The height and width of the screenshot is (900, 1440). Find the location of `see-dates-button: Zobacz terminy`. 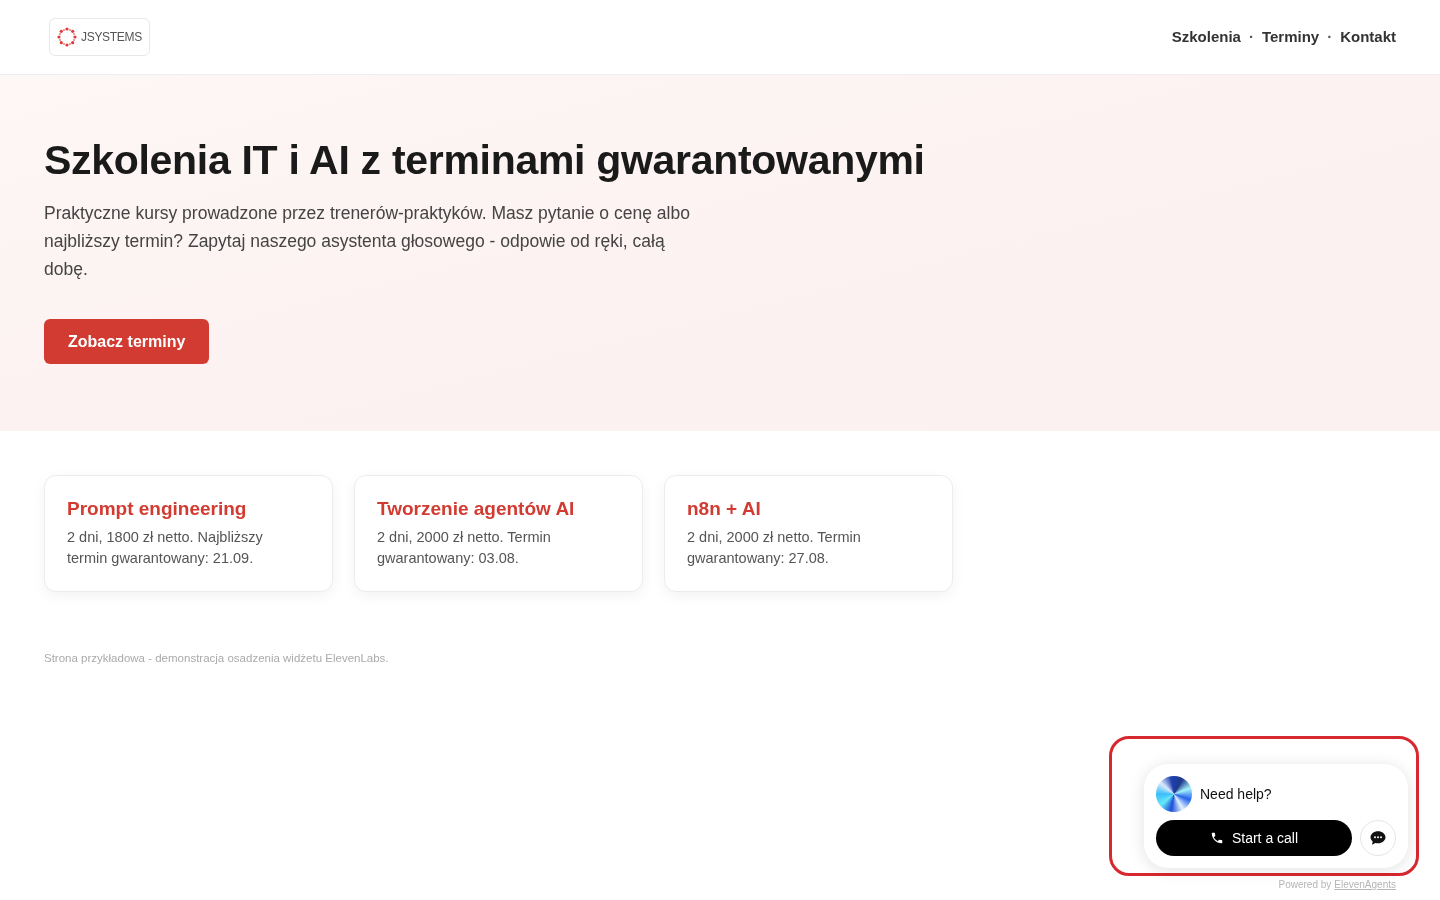

see-dates-button: Zobacz terminy is located at coordinates (127, 341).